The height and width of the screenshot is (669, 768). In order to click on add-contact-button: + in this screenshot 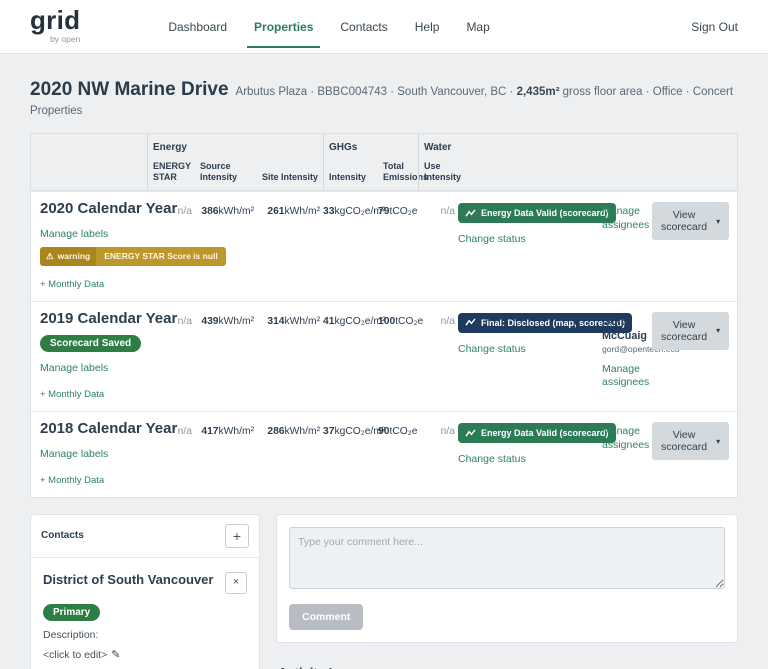, I will do `click(237, 535)`.